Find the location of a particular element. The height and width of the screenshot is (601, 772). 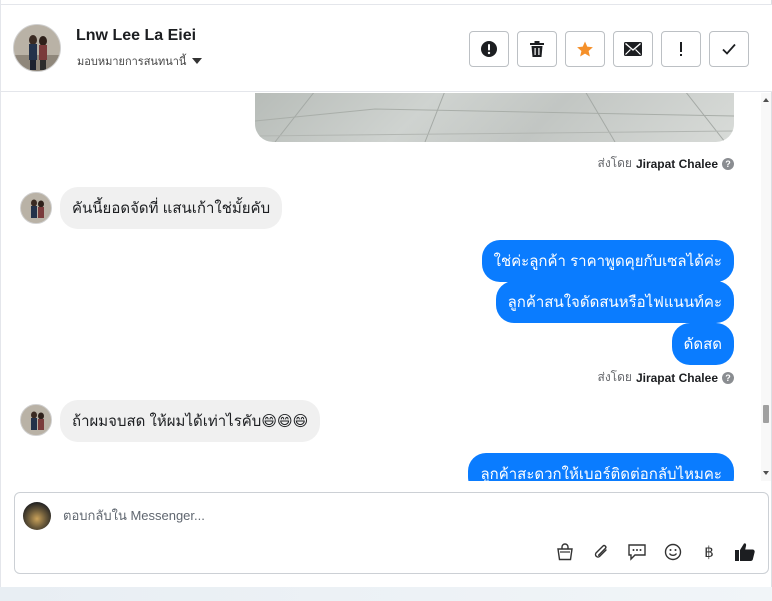

reply-input is located at coordinates (363, 515).